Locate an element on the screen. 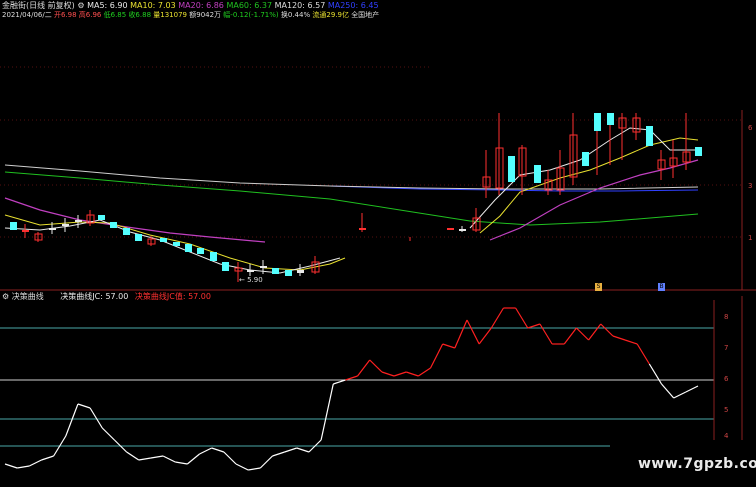 Image resolution: width=756 pixels, height=487 pixels. event-badge-left: S is located at coordinates (598, 287).